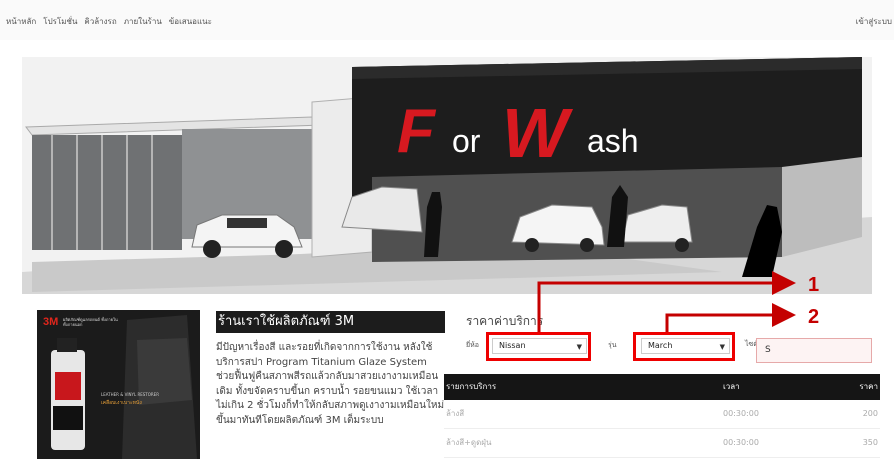 This screenshot has height=459, width=894. What do you see at coordinates (814, 285) in the screenshot?
I see `callout-number-1: 1` at bounding box center [814, 285].